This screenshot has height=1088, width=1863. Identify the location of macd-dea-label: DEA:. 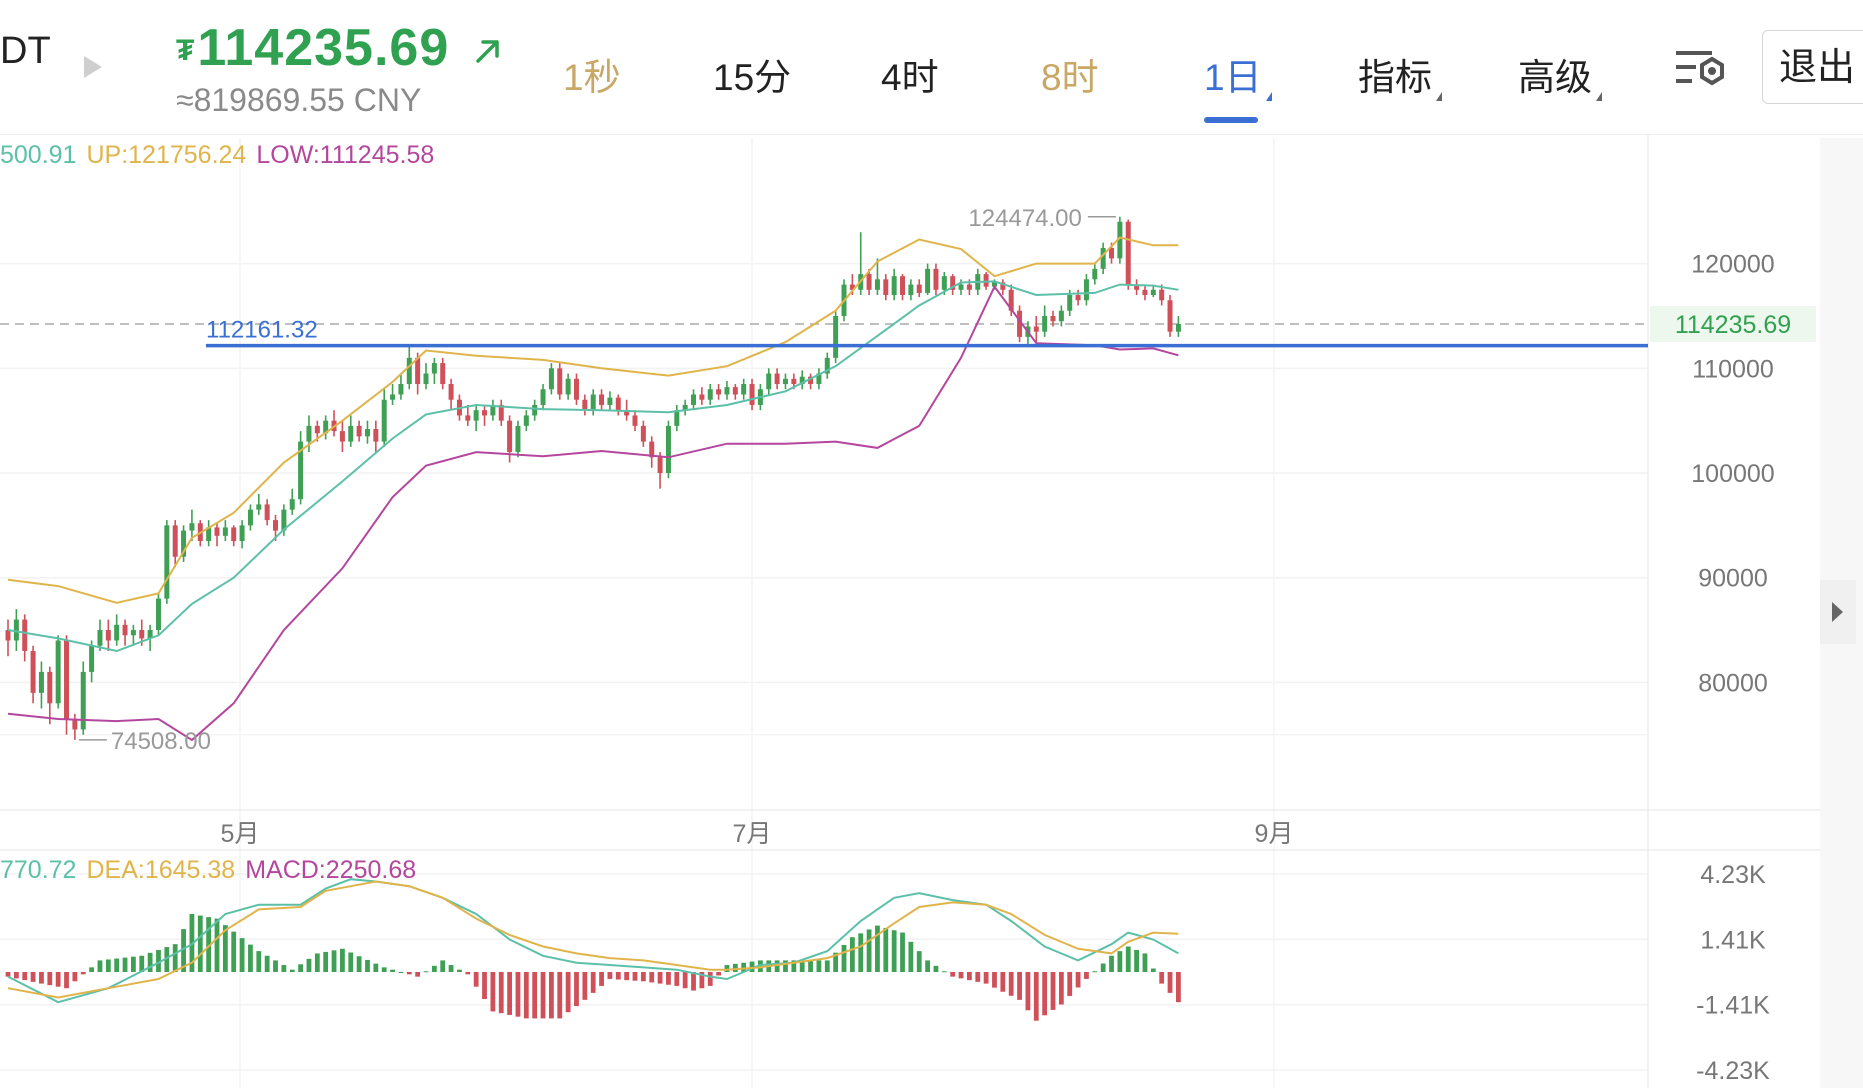
(115, 870).